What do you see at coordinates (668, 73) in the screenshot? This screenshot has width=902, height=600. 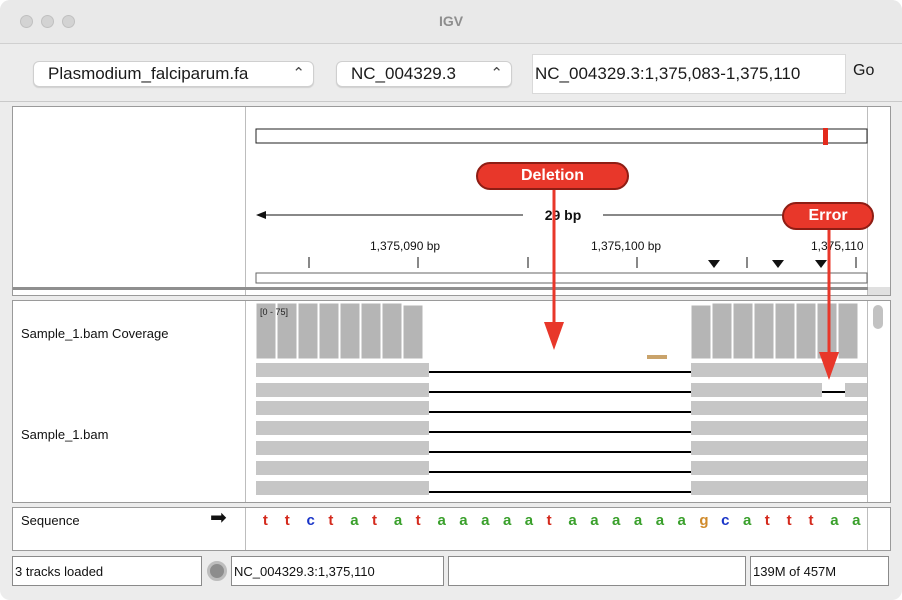 I see `locus-value: NC_004329.3:1,375,083-1,375,110` at bounding box center [668, 73].